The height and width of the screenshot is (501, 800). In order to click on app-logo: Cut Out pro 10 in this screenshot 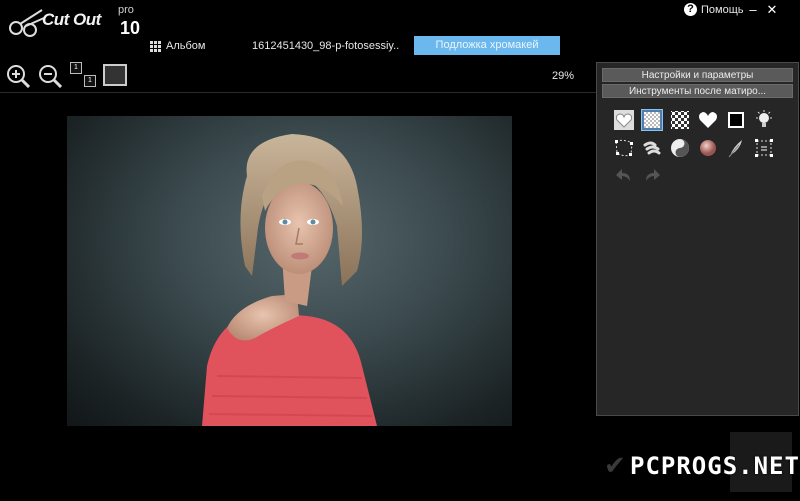, I will do `click(76, 21)`.